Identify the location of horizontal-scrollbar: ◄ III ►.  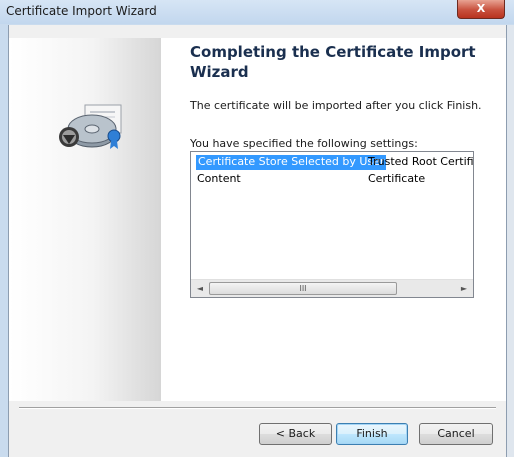
(332, 288).